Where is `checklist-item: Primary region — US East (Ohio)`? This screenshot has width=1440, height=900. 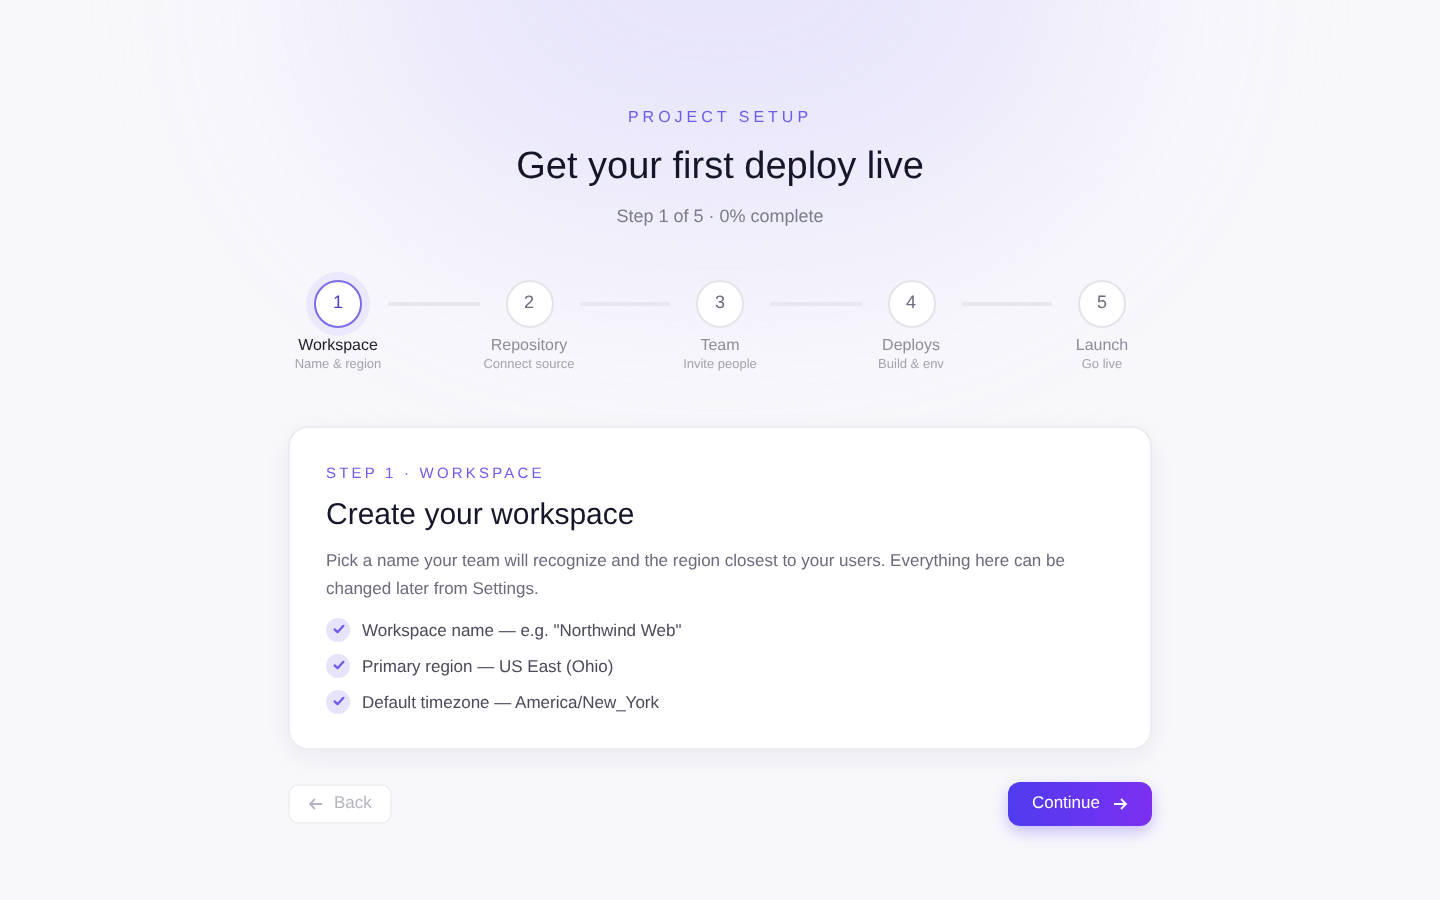
checklist-item: Primary region — US East (Ohio) is located at coordinates (488, 665).